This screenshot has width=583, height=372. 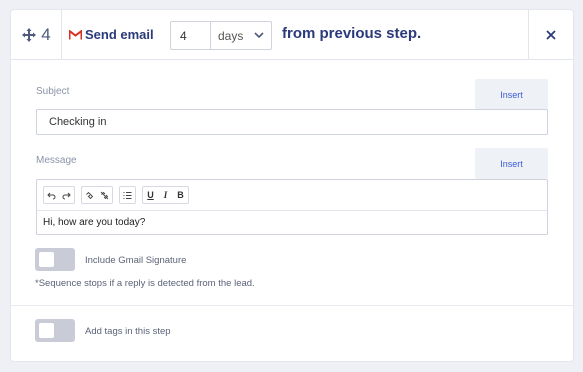 I want to click on step-drag-handle: 4, so click(x=36, y=35).